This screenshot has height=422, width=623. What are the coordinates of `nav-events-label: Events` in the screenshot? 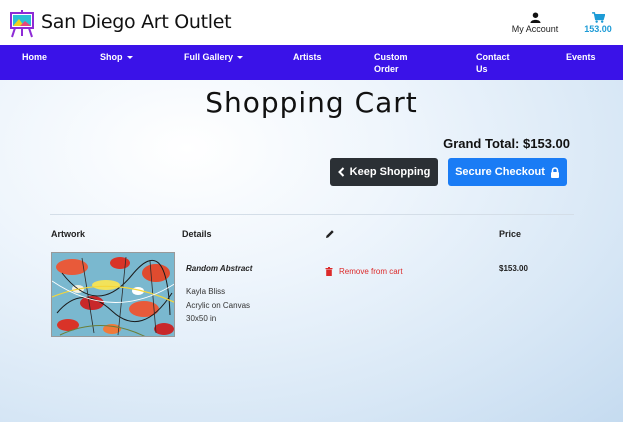 It's located at (581, 57).